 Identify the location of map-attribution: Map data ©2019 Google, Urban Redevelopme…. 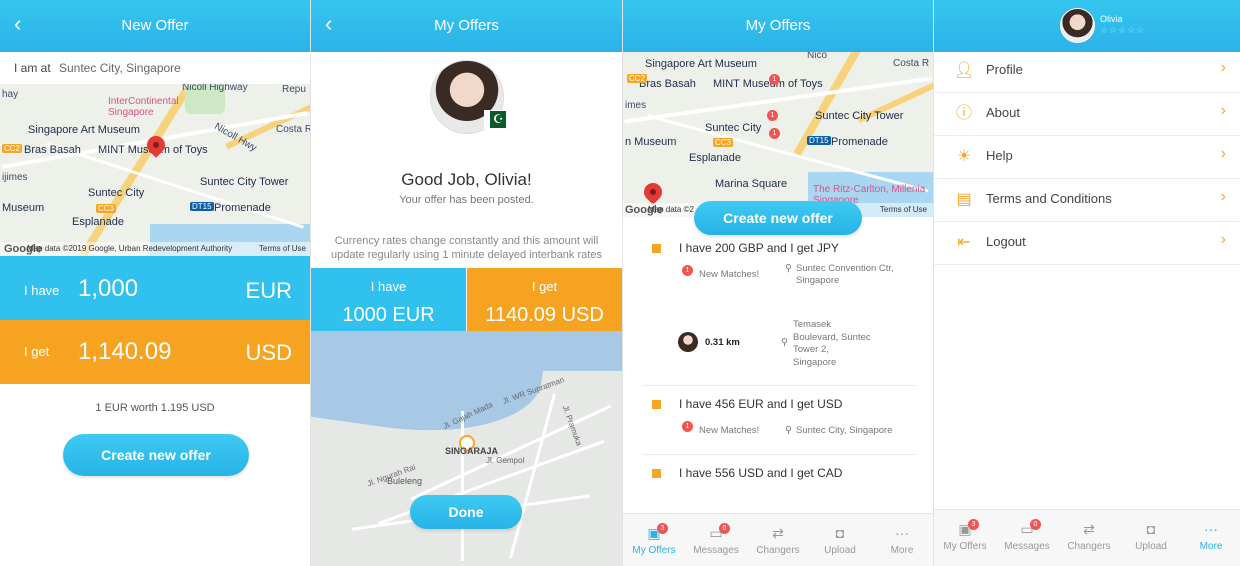
(130, 248).